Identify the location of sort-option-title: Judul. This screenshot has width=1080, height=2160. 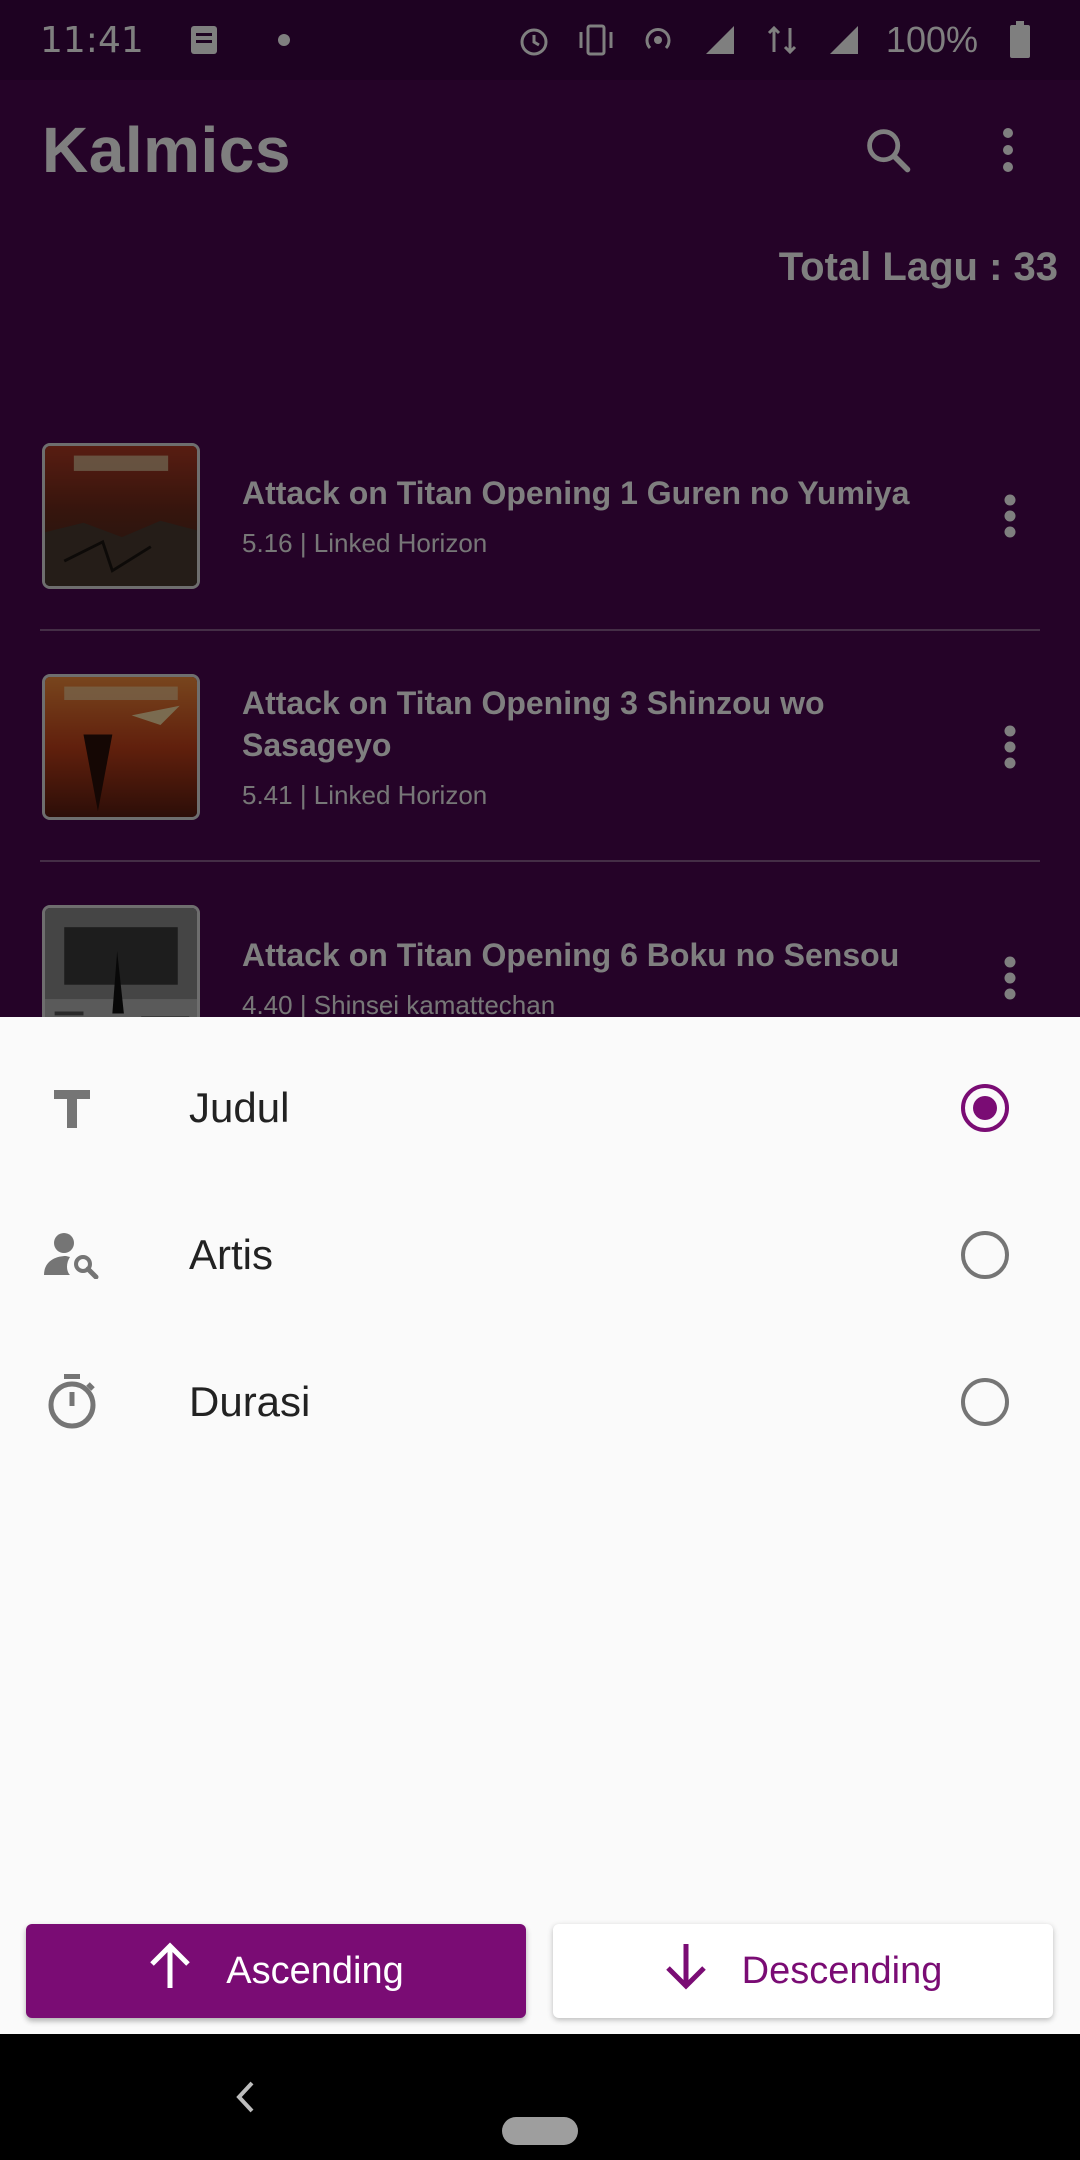
(540, 1107).